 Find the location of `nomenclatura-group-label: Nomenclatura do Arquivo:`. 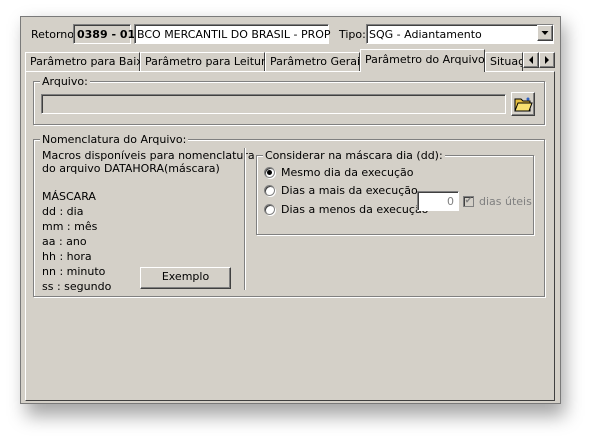

nomenclatura-group-label: Nomenclatura do Arquivo: is located at coordinates (114, 139).